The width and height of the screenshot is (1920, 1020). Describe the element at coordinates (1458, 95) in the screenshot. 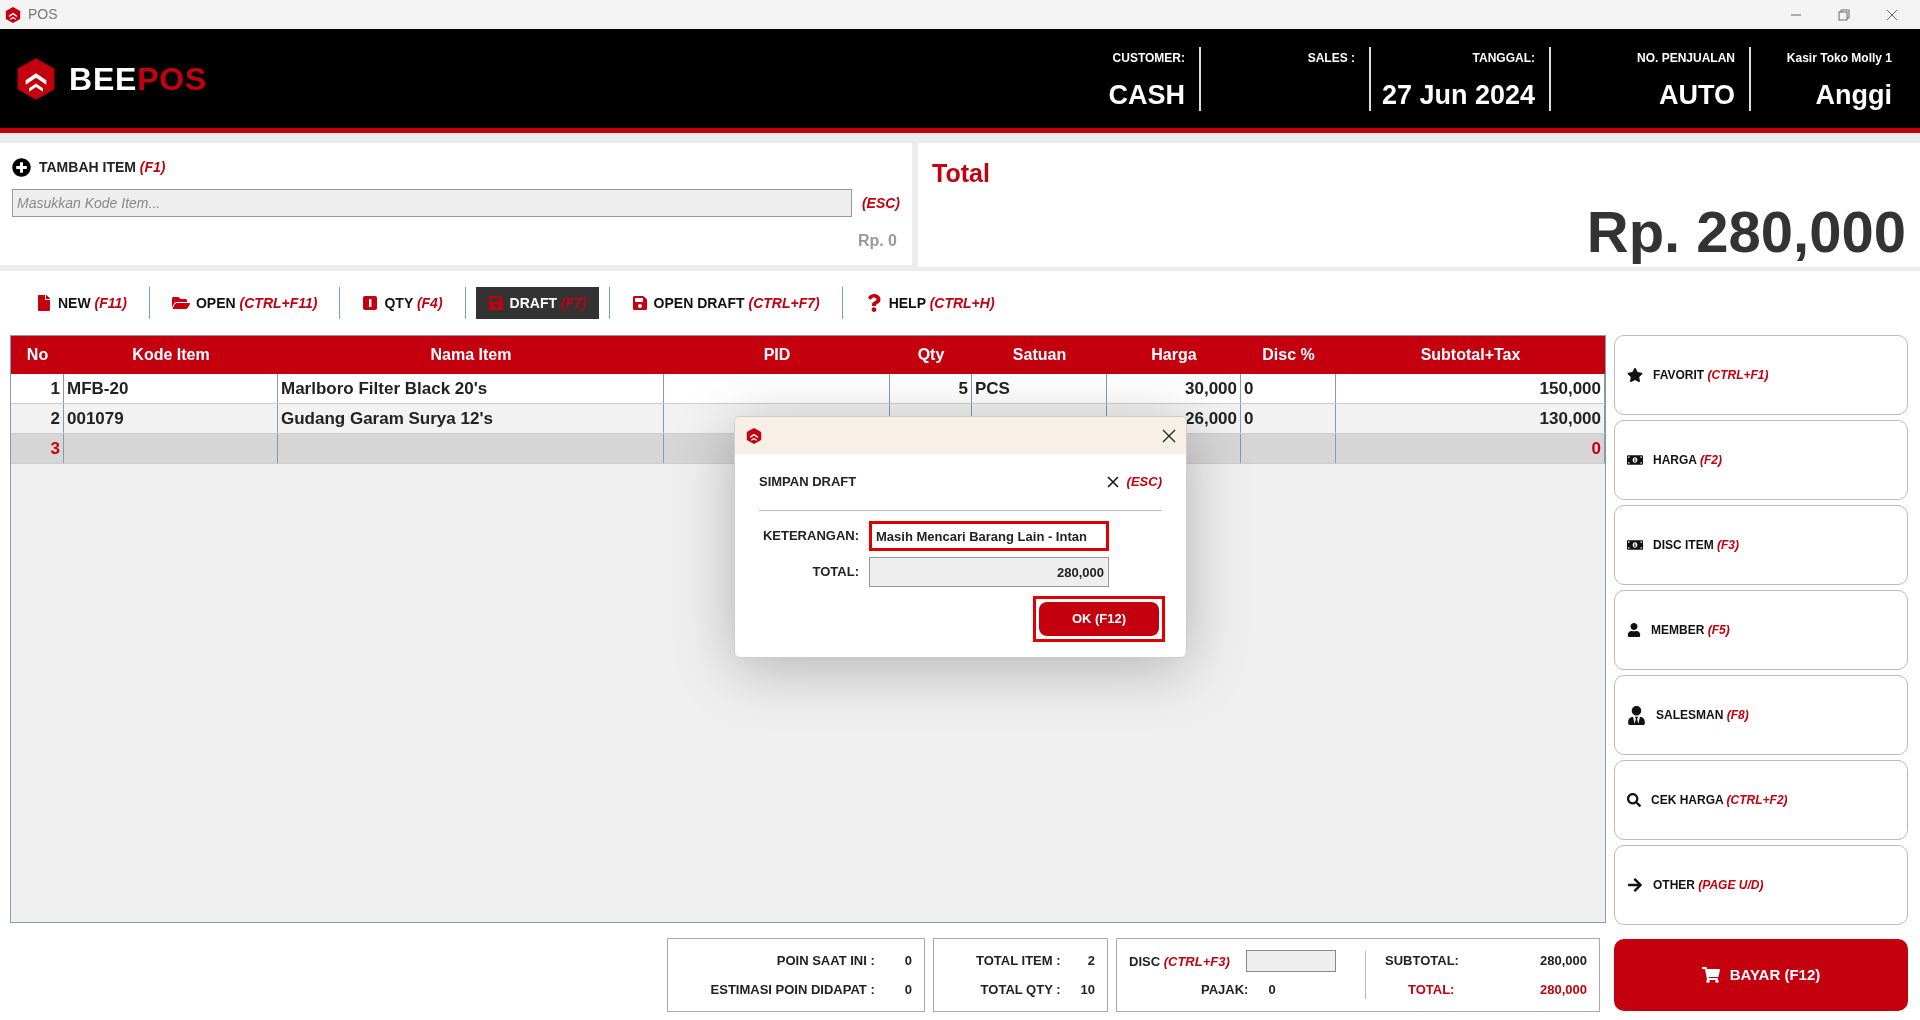

I see `header-value: 27 Jun 2024` at that location.